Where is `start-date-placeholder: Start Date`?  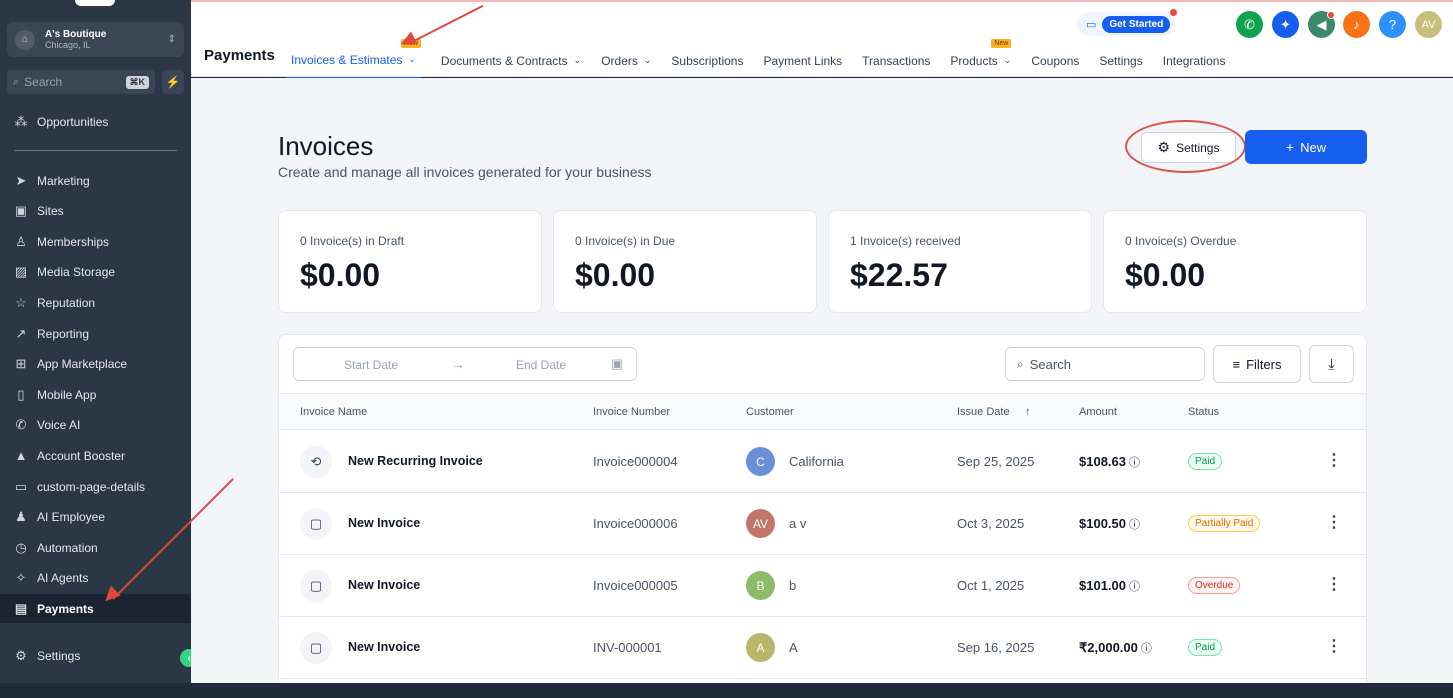 start-date-placeholder: Start Date is located at coordinates (371, 365).